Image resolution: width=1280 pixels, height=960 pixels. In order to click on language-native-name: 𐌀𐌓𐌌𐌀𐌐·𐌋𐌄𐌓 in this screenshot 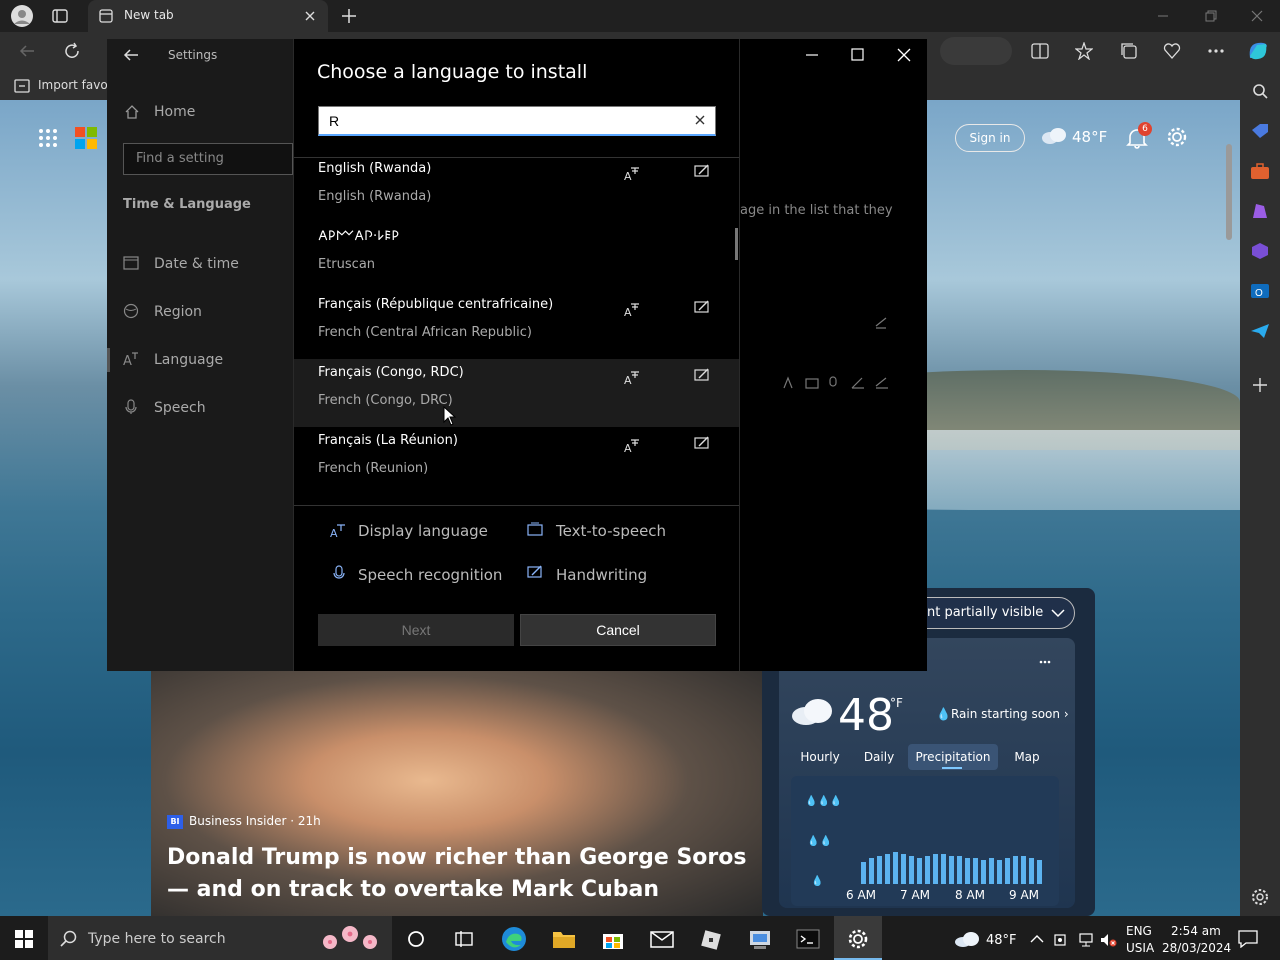, I will do `click(359, 236)`.